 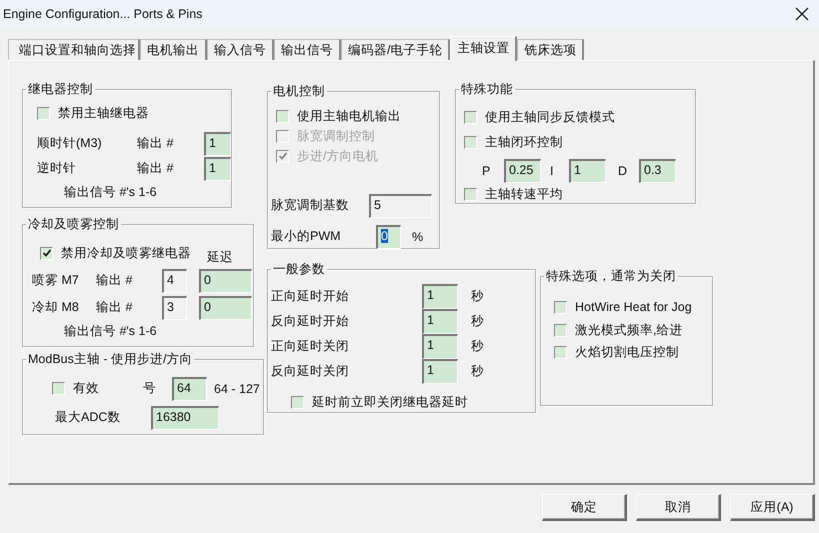 I want to click on tab: 编码器/电子手轮, so click(x=395, y=49).